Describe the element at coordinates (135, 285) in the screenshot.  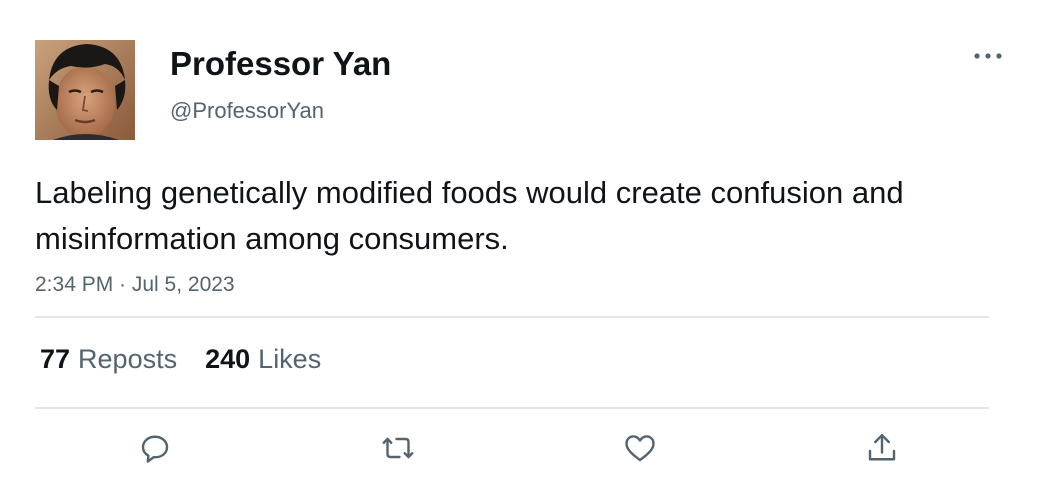
I see `tweet-timestamp: 2:34 PM · Jul 5, 2023` at that location.